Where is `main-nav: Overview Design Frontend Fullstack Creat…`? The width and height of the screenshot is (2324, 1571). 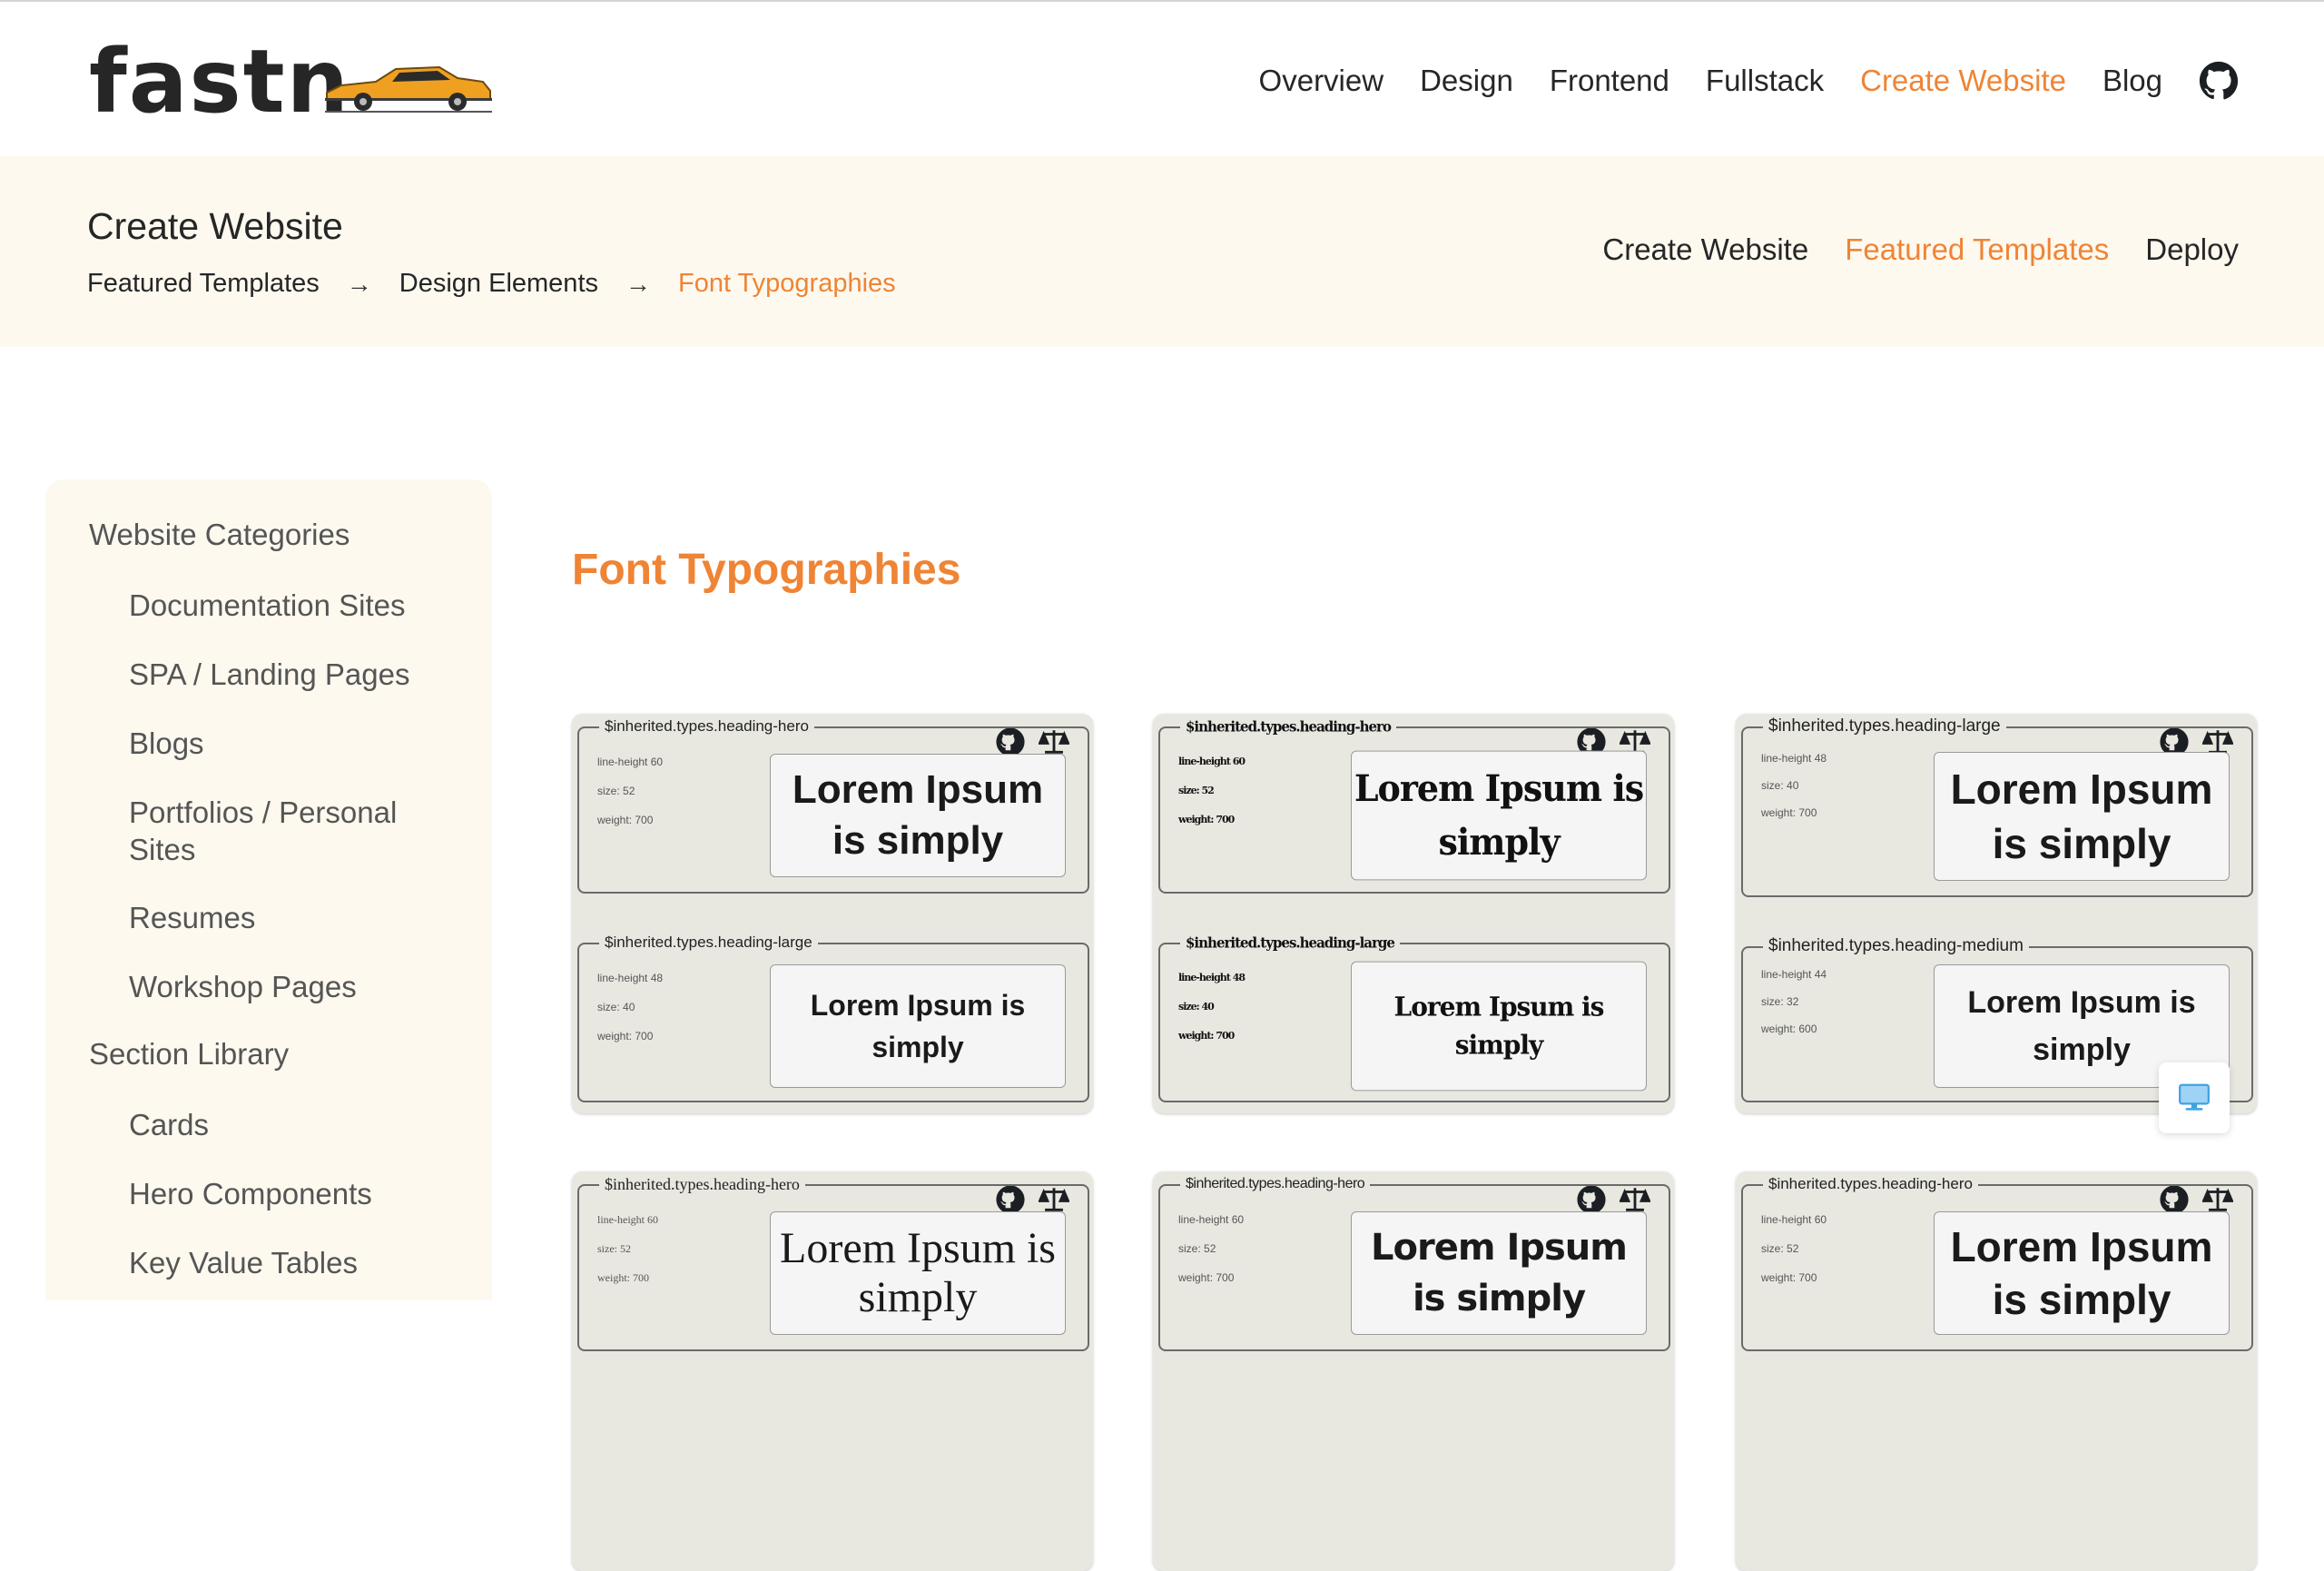 main-nav: Overview Design Frontend Fullstack Creat… is located at coordinates (1731, 81).